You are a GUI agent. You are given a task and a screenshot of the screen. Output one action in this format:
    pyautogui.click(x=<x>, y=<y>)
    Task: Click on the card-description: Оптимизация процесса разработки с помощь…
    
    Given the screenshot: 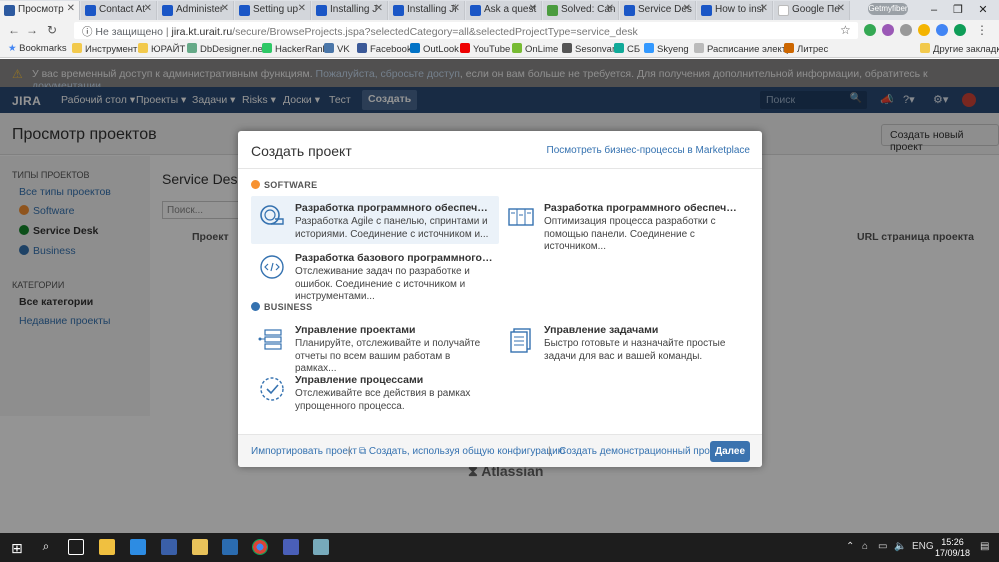 What is the action you would take?
    pyautogui.click(x=630, y=234)
    